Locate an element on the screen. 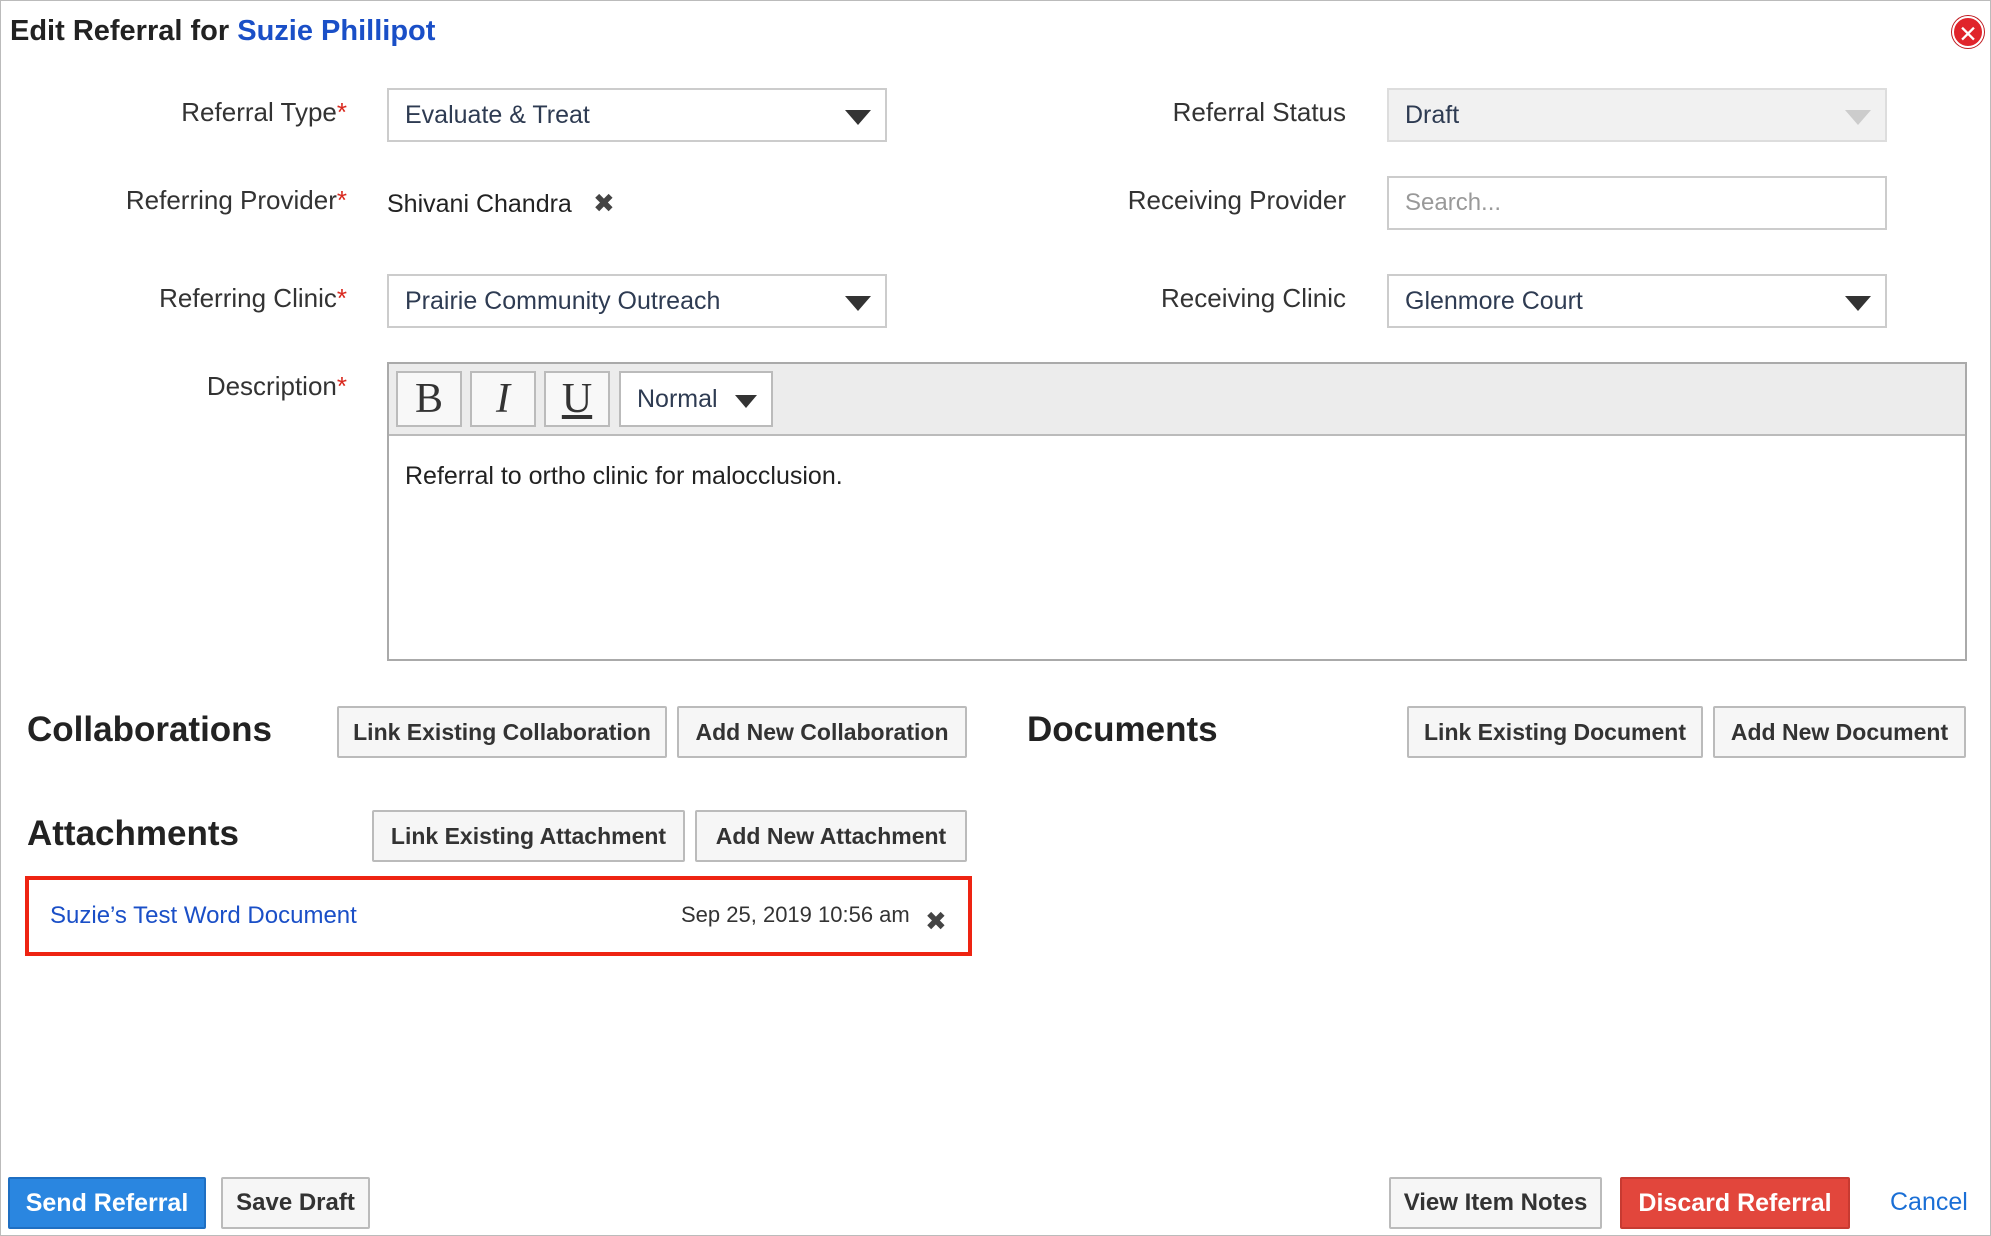 The image size is (1991, 1236). documents-heading: Documents is located at coordinates (1122, 729).